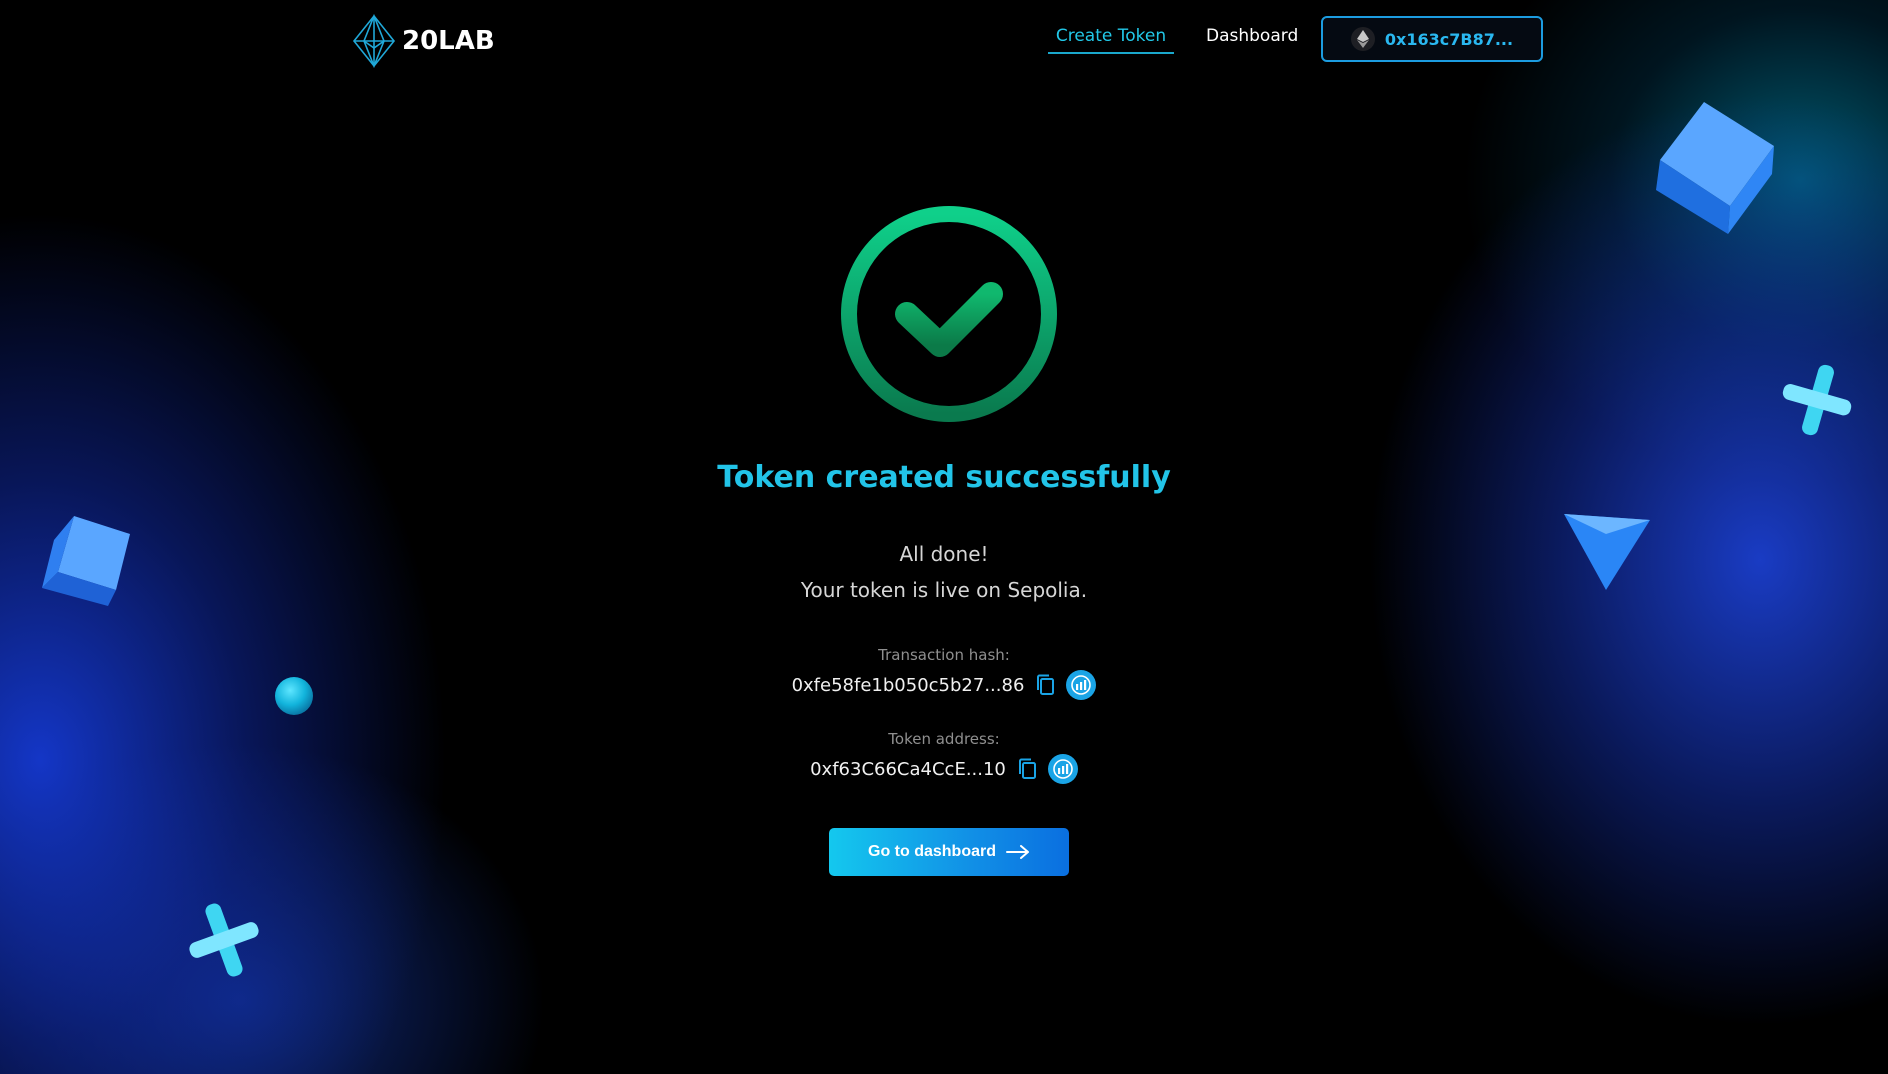  I want to click on nav-dashboard: Dashboard, so click(1252, 36).